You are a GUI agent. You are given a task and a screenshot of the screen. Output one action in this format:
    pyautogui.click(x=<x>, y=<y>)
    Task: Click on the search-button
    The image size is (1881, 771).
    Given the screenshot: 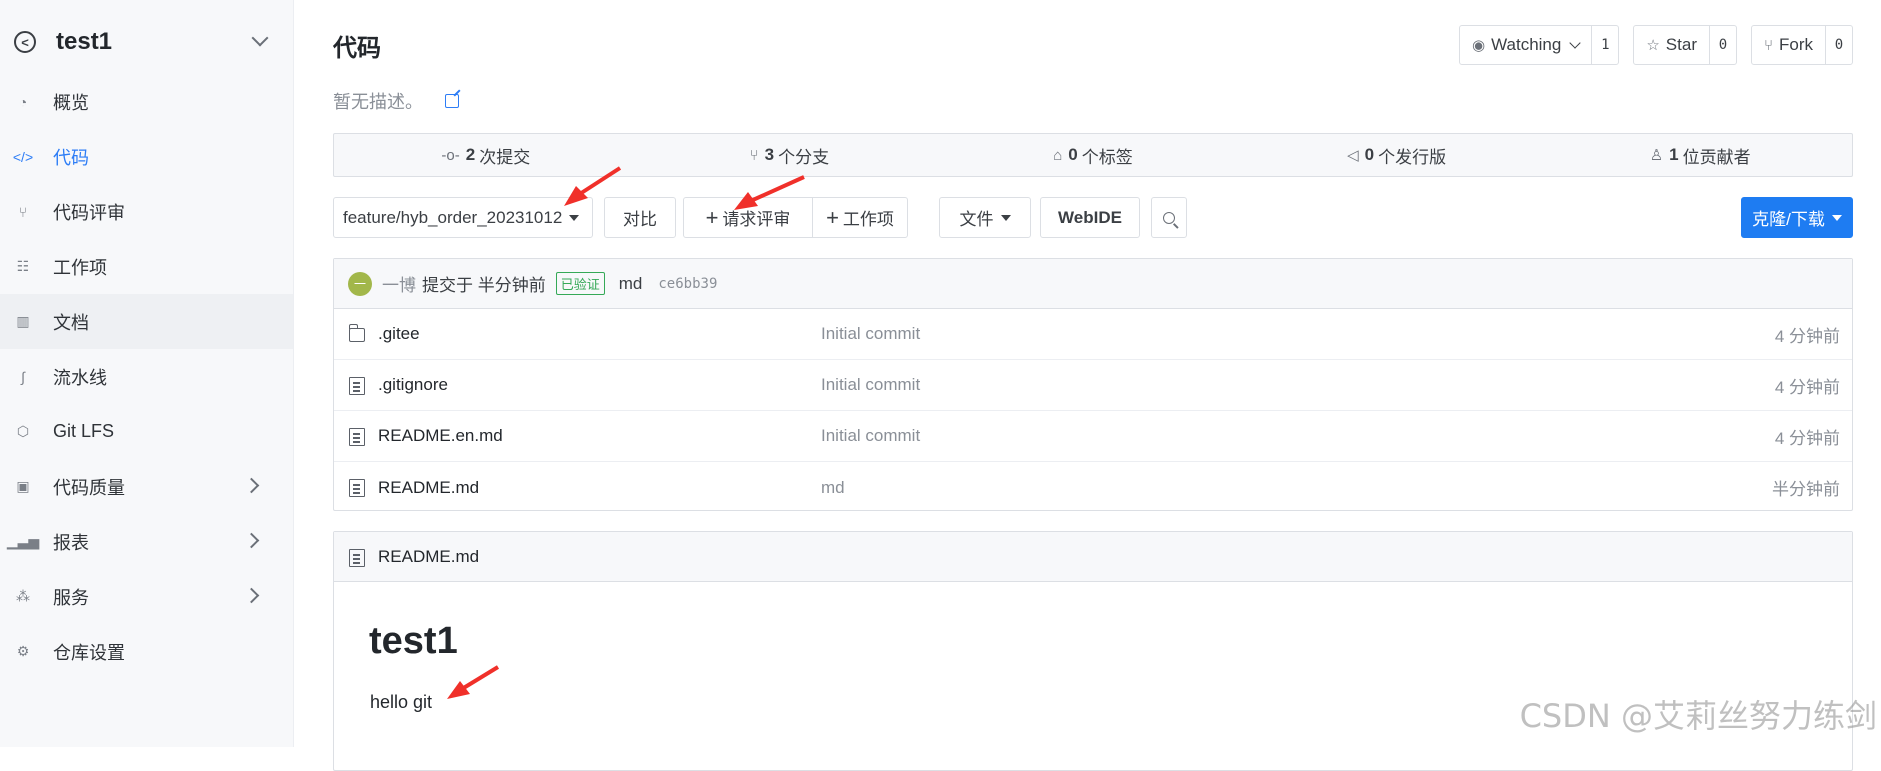 What is the action you would take?
    pyautogui.click(x=1169, y=217)
    